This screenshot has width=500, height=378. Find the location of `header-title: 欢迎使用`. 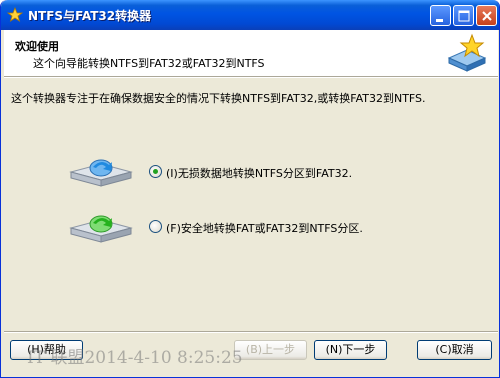

header-title: 欢迎使用 is located at coordinates (37, 46).